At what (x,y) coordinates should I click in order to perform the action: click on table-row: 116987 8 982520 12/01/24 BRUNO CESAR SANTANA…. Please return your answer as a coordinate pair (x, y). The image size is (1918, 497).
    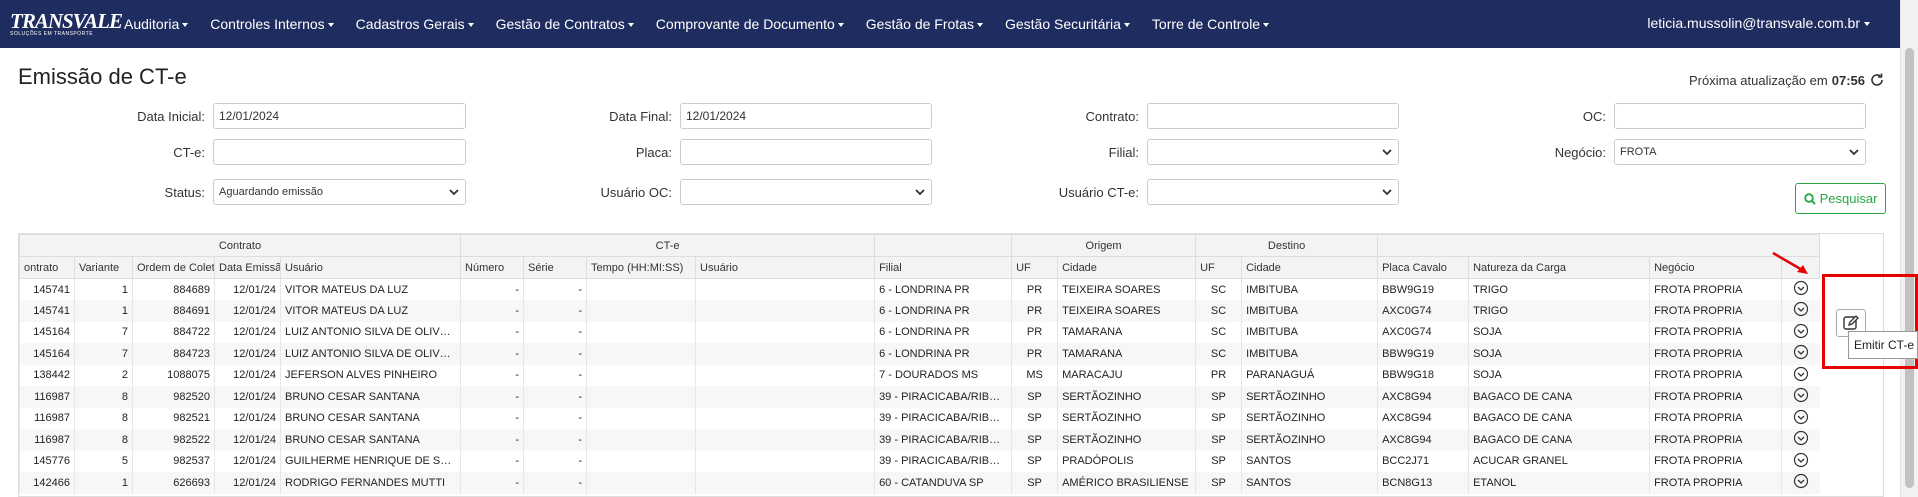
    Looking at the image, I should click on (919, 397).